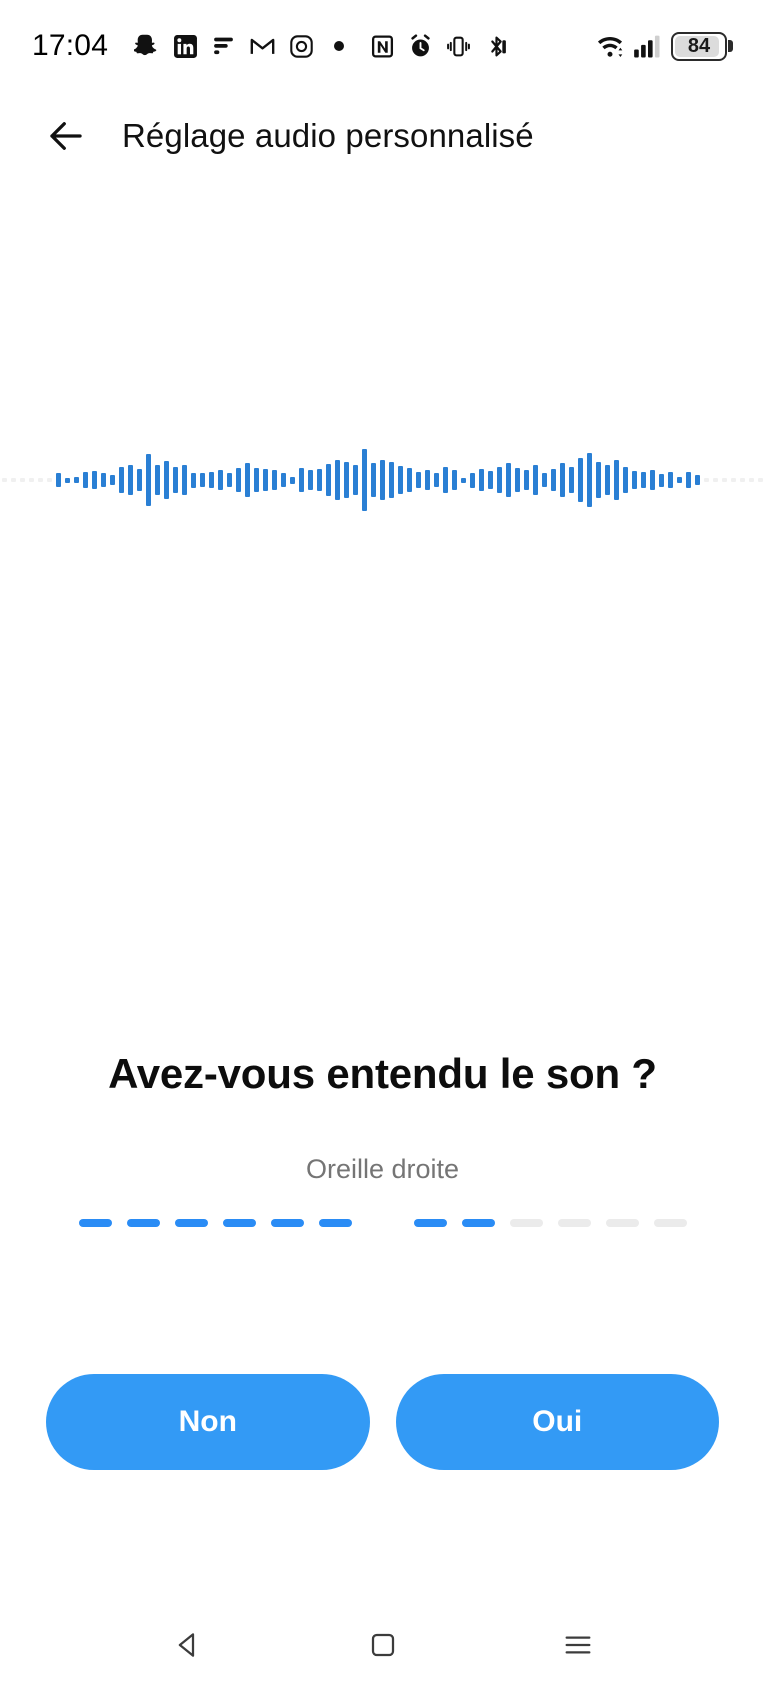 The height and width of the screenshot is (1700, 765). I want to click on answer-no-button: Non, so click(208, 1422).